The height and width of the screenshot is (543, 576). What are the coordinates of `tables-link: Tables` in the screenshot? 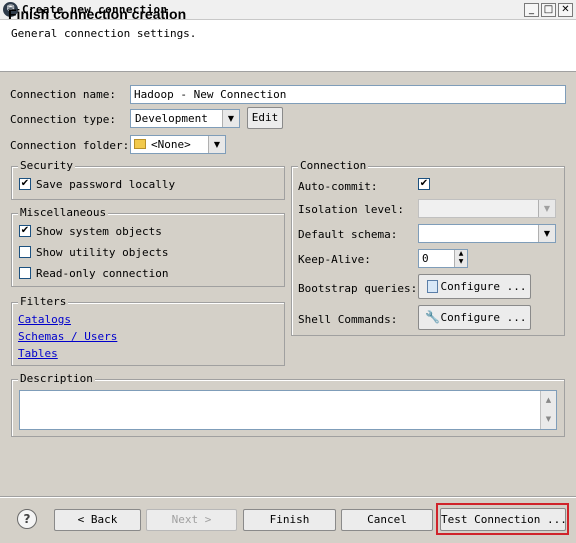 It's located at (38, 353).